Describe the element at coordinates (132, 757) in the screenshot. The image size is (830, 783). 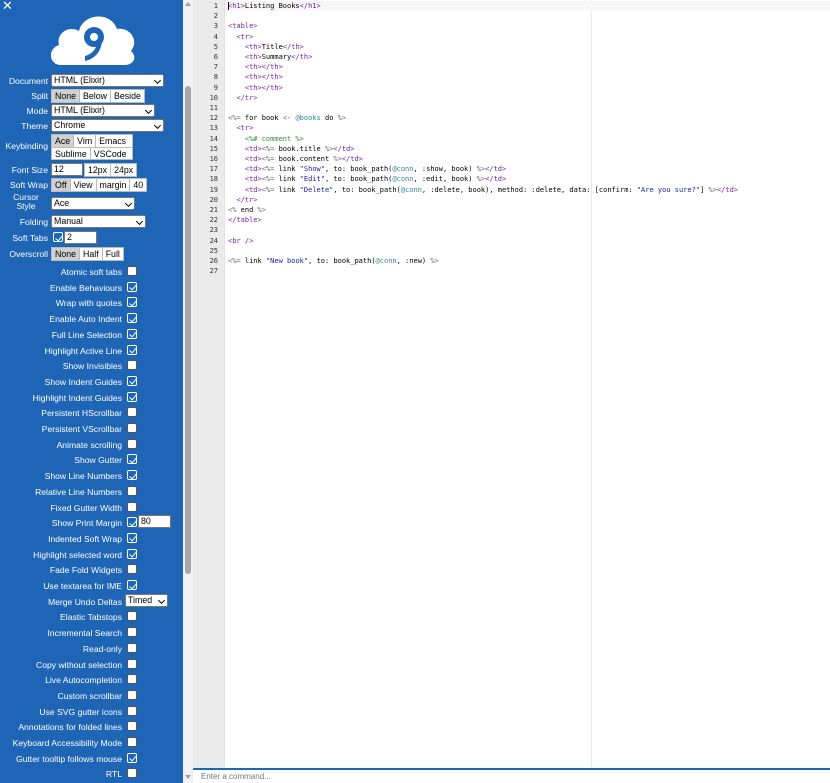
I see `gutter-tooltip-follows-mouse-checkbox` at that location.